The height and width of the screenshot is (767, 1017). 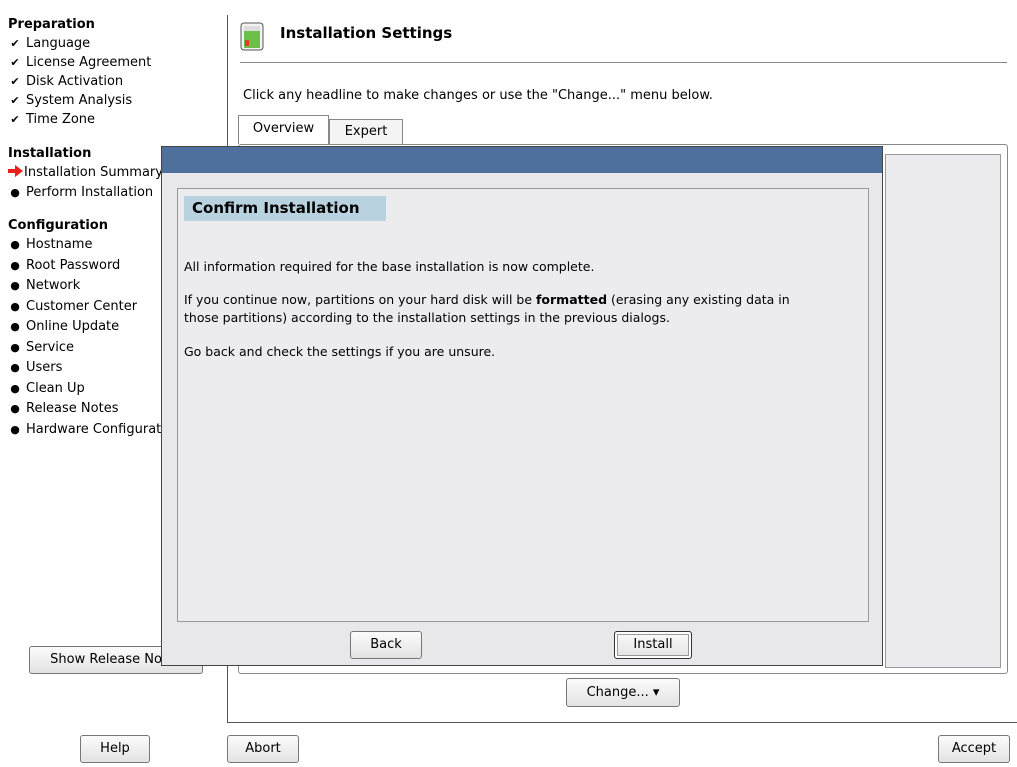 What do you see at coordinates (51, 24) in the screenshot?
I see `sidebar-heading-preparation: Preparation` at bounding box center [51, 24].